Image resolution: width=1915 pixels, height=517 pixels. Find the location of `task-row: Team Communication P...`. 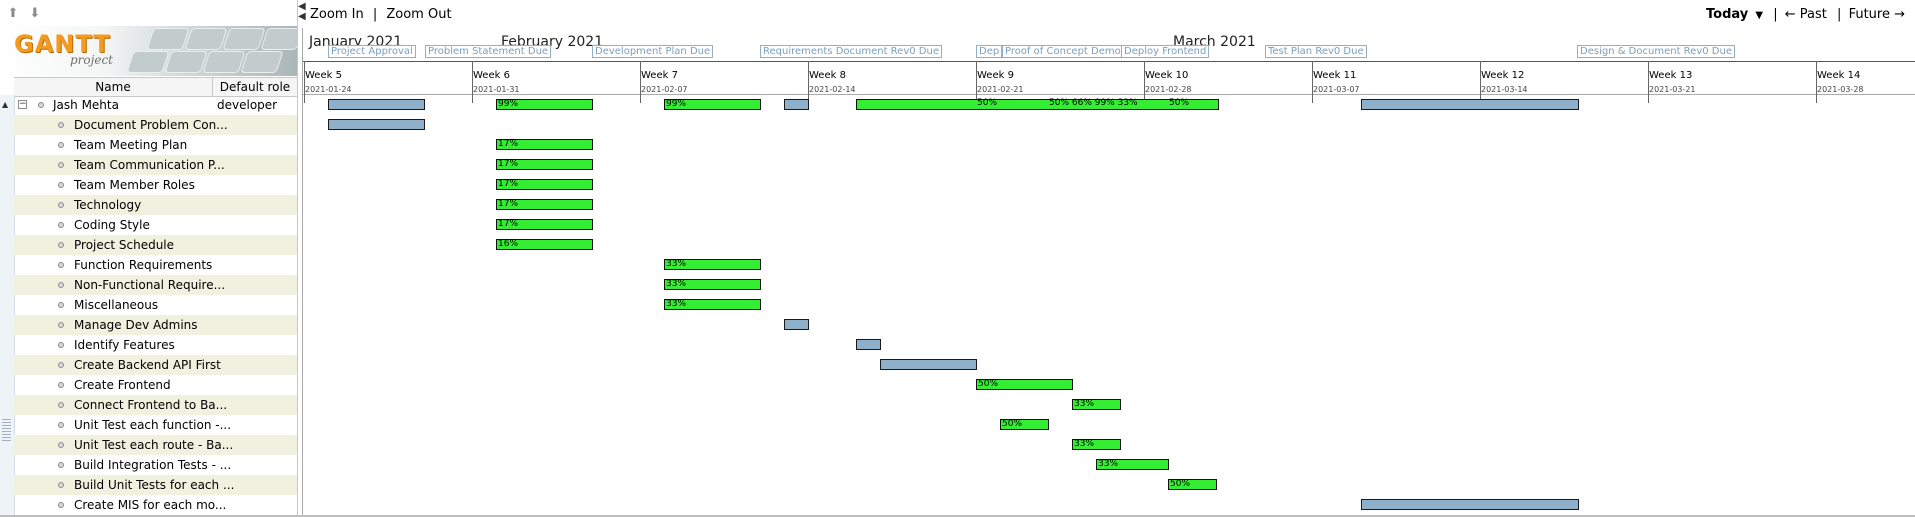

task-row: Team Communication P... is located at coordinates (155, 165).